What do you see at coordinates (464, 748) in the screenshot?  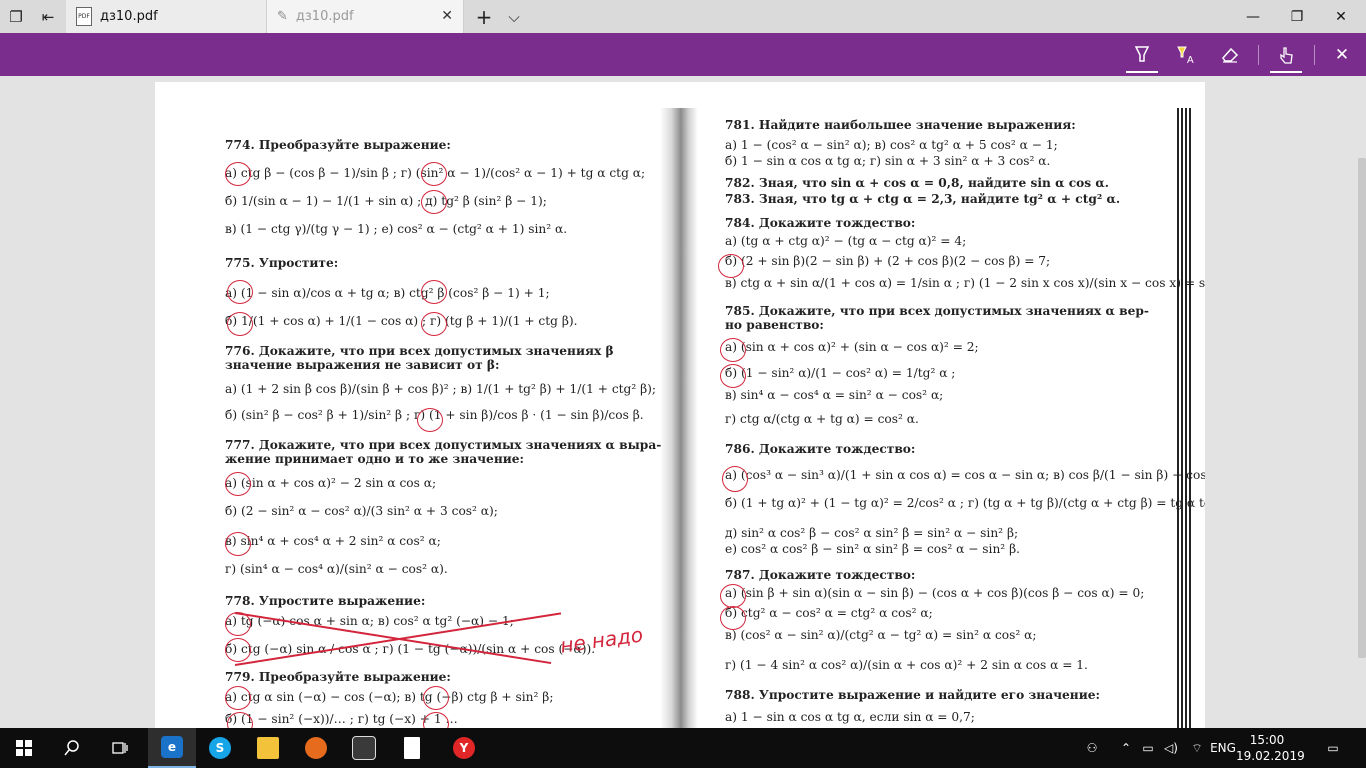 I see `yandex-browser-icon: Y` at bounding box center [464, 748].